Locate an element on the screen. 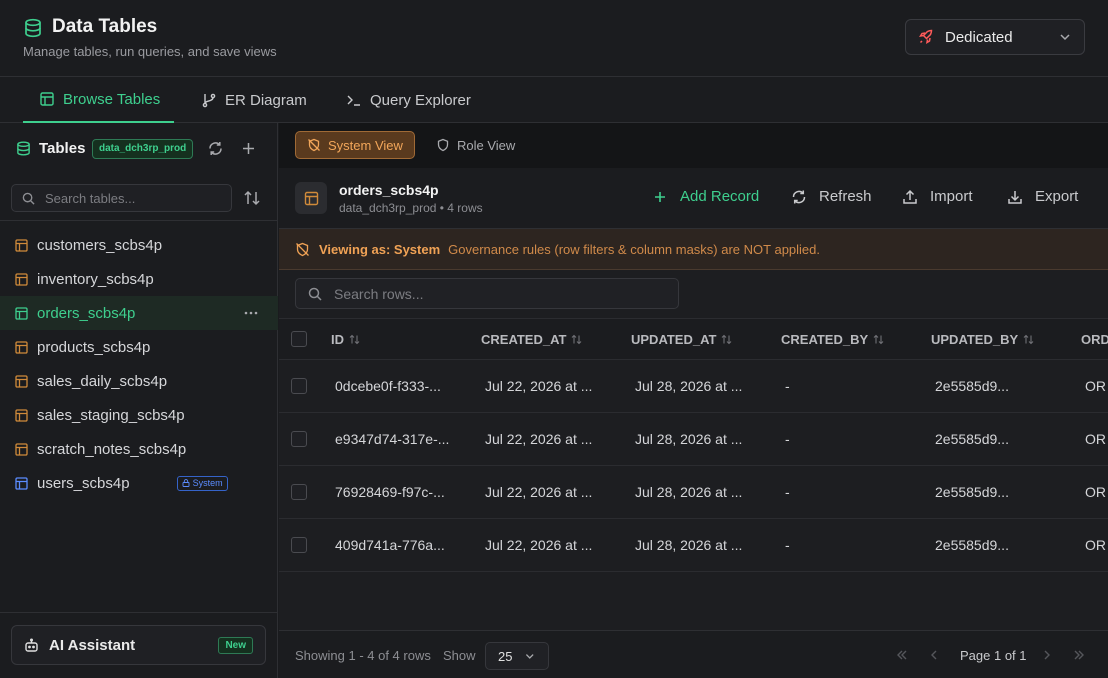 The image size is (1108, 678). table-icon-tile is located at coordinates (311, 198).